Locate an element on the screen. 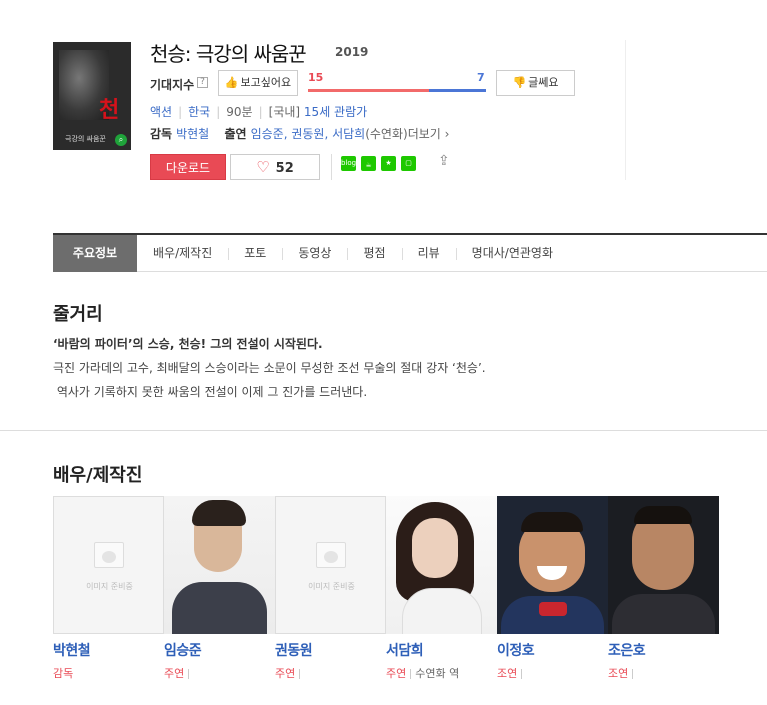 This screenshot has height=705, width=767. poster-title-text: 천 is located at coordinates (109, 110).